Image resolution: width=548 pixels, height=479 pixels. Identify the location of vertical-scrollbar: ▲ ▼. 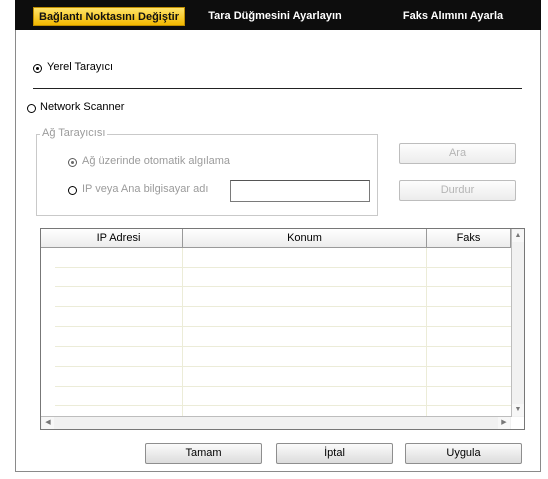
(517, 323).